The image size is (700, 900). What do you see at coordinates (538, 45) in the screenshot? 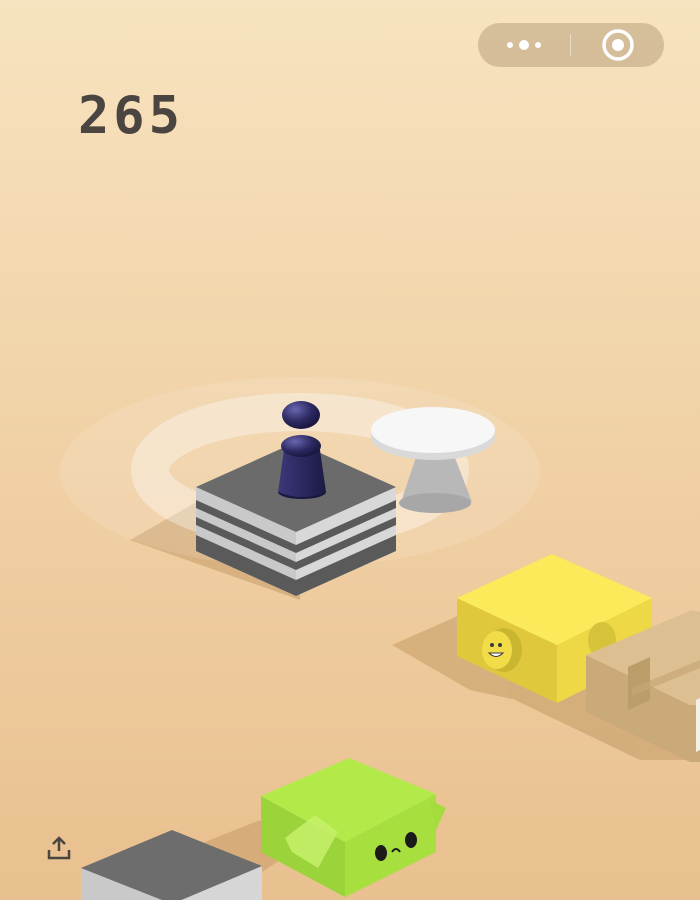
I see `more-dot-right` at bounding box center [538, 45].